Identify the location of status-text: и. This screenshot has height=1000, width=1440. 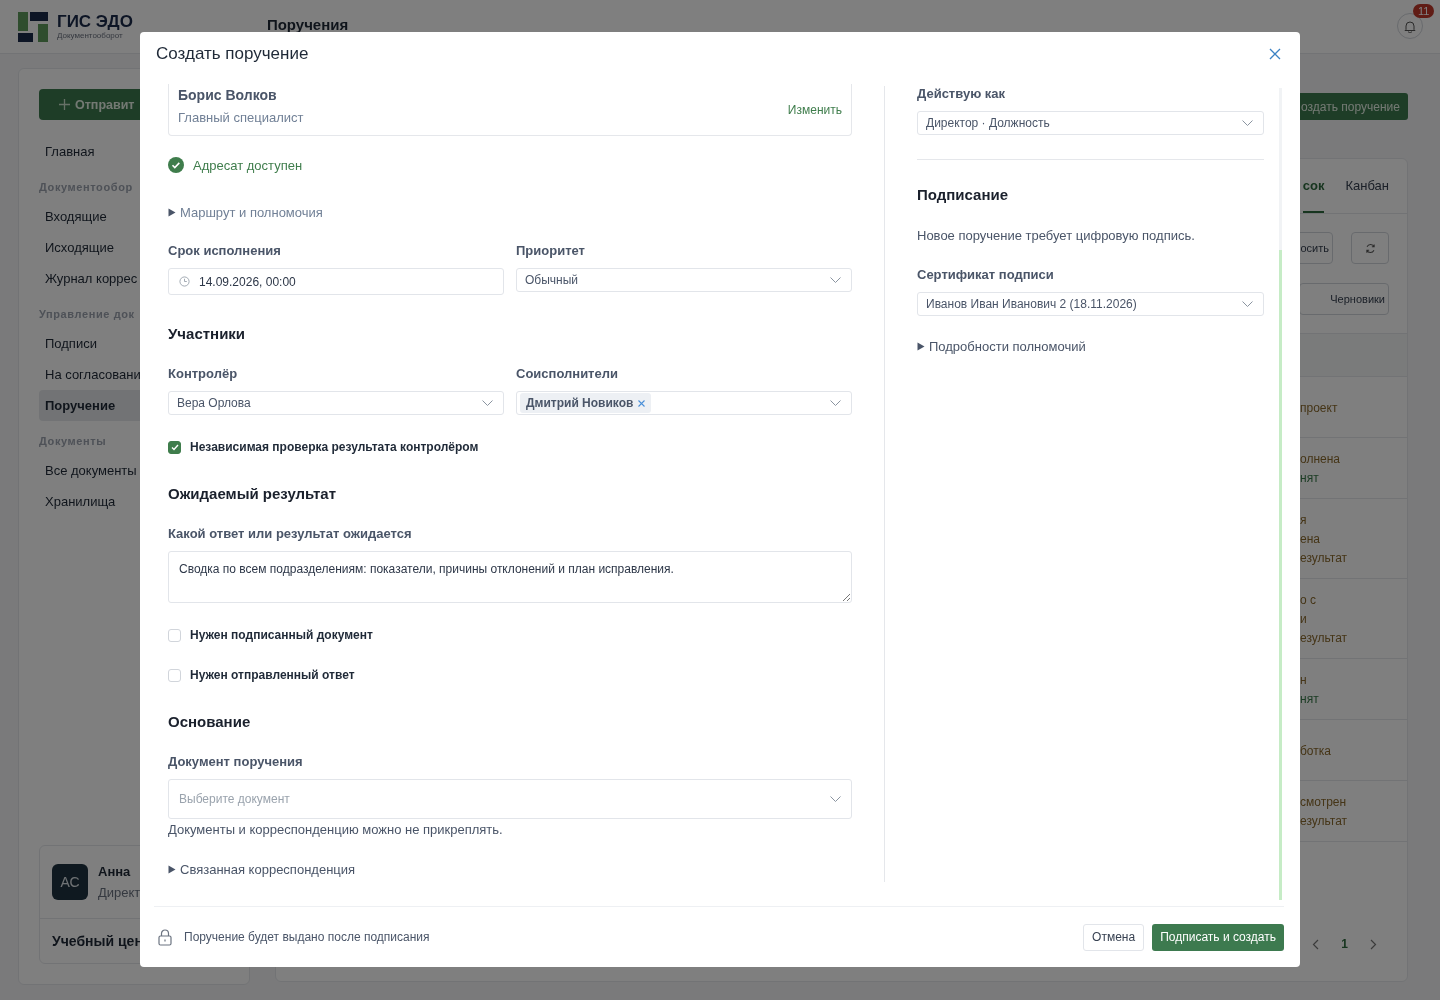
(1304, 619).